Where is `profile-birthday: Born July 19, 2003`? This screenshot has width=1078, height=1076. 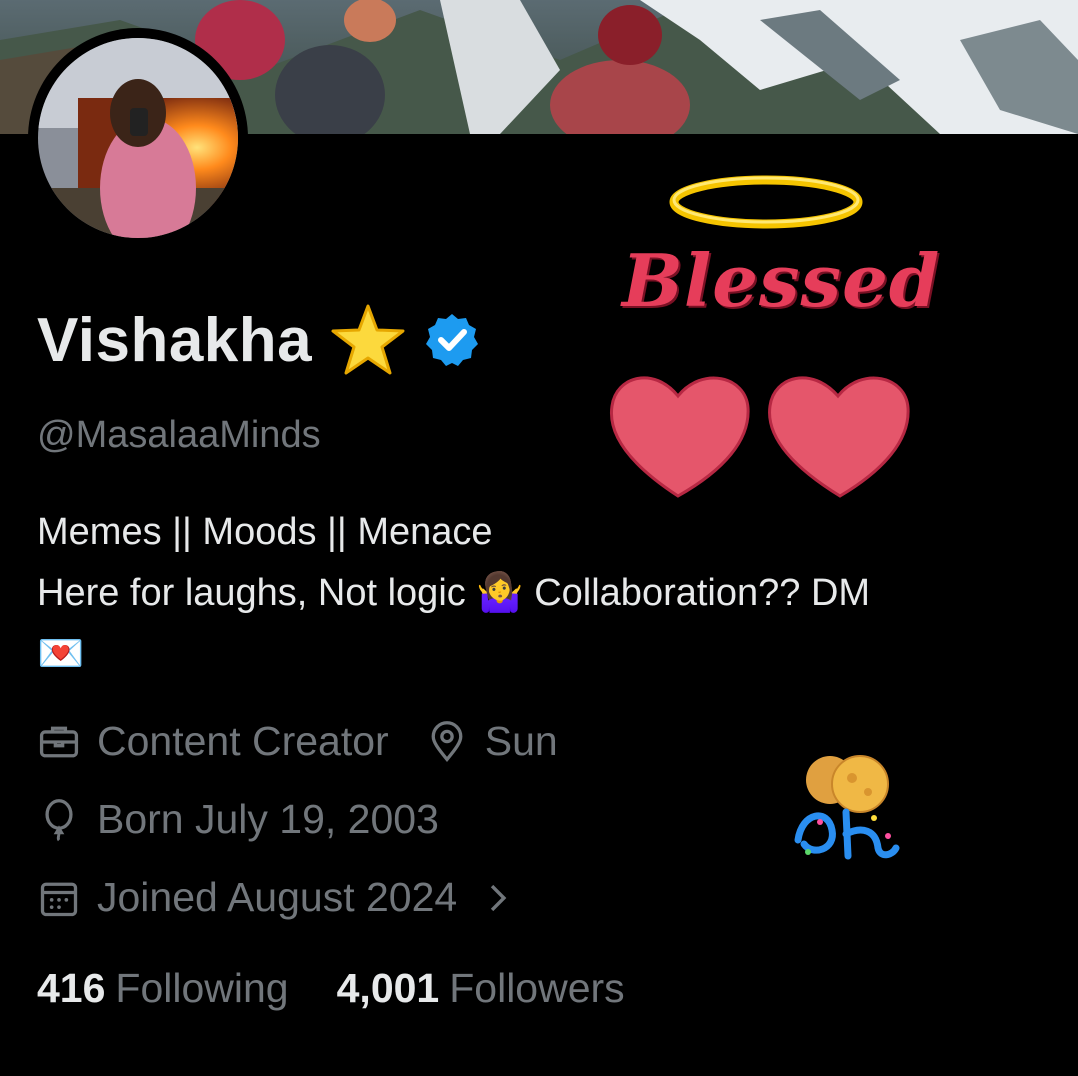 profile-birthday: Born July 19, 2003 is located at coordinates (256, 819).